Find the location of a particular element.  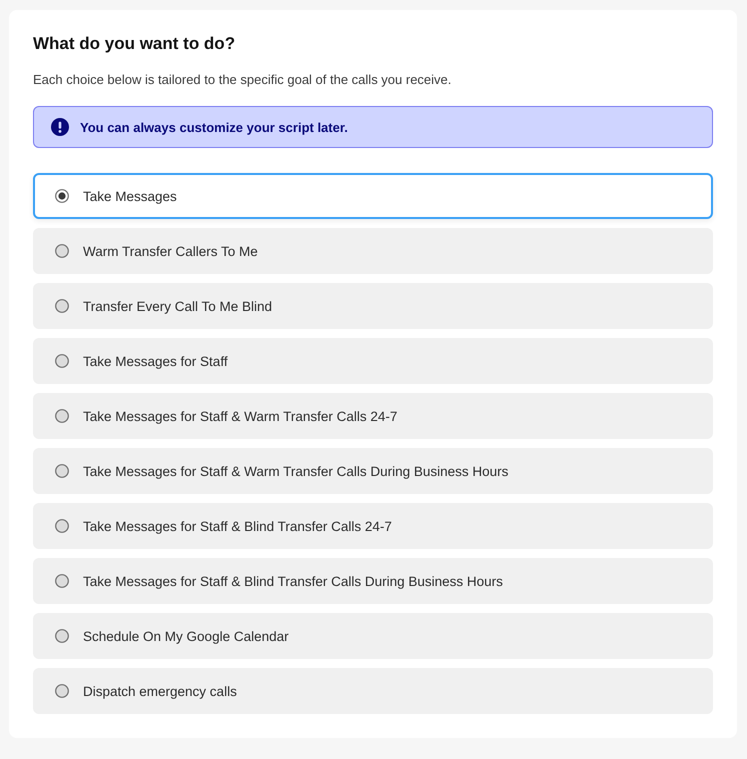

page-title: What do you want to do? is located at coordinates (134, 44).